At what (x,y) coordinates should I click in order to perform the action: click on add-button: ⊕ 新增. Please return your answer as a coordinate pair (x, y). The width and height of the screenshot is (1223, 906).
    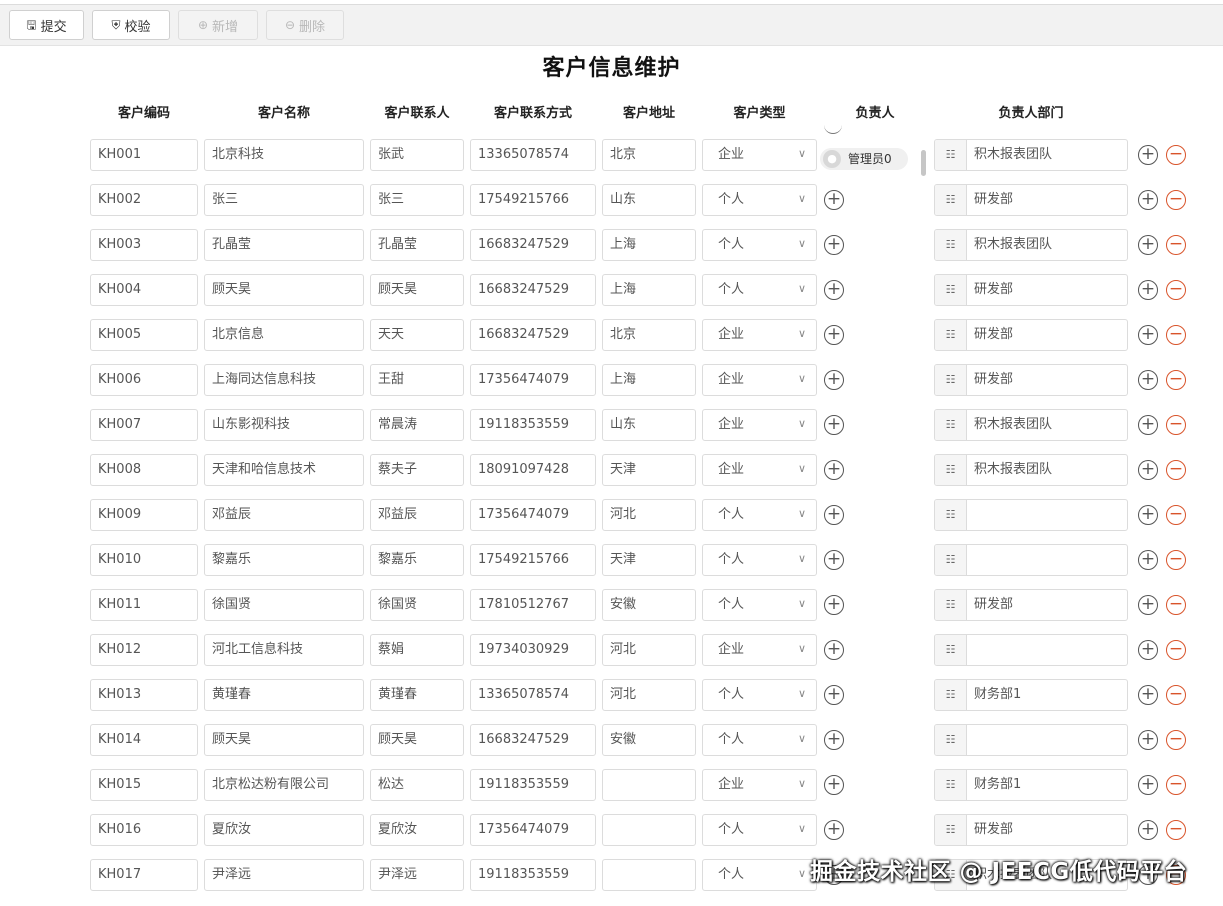
    Looking at the image, I should click on (218, 25).